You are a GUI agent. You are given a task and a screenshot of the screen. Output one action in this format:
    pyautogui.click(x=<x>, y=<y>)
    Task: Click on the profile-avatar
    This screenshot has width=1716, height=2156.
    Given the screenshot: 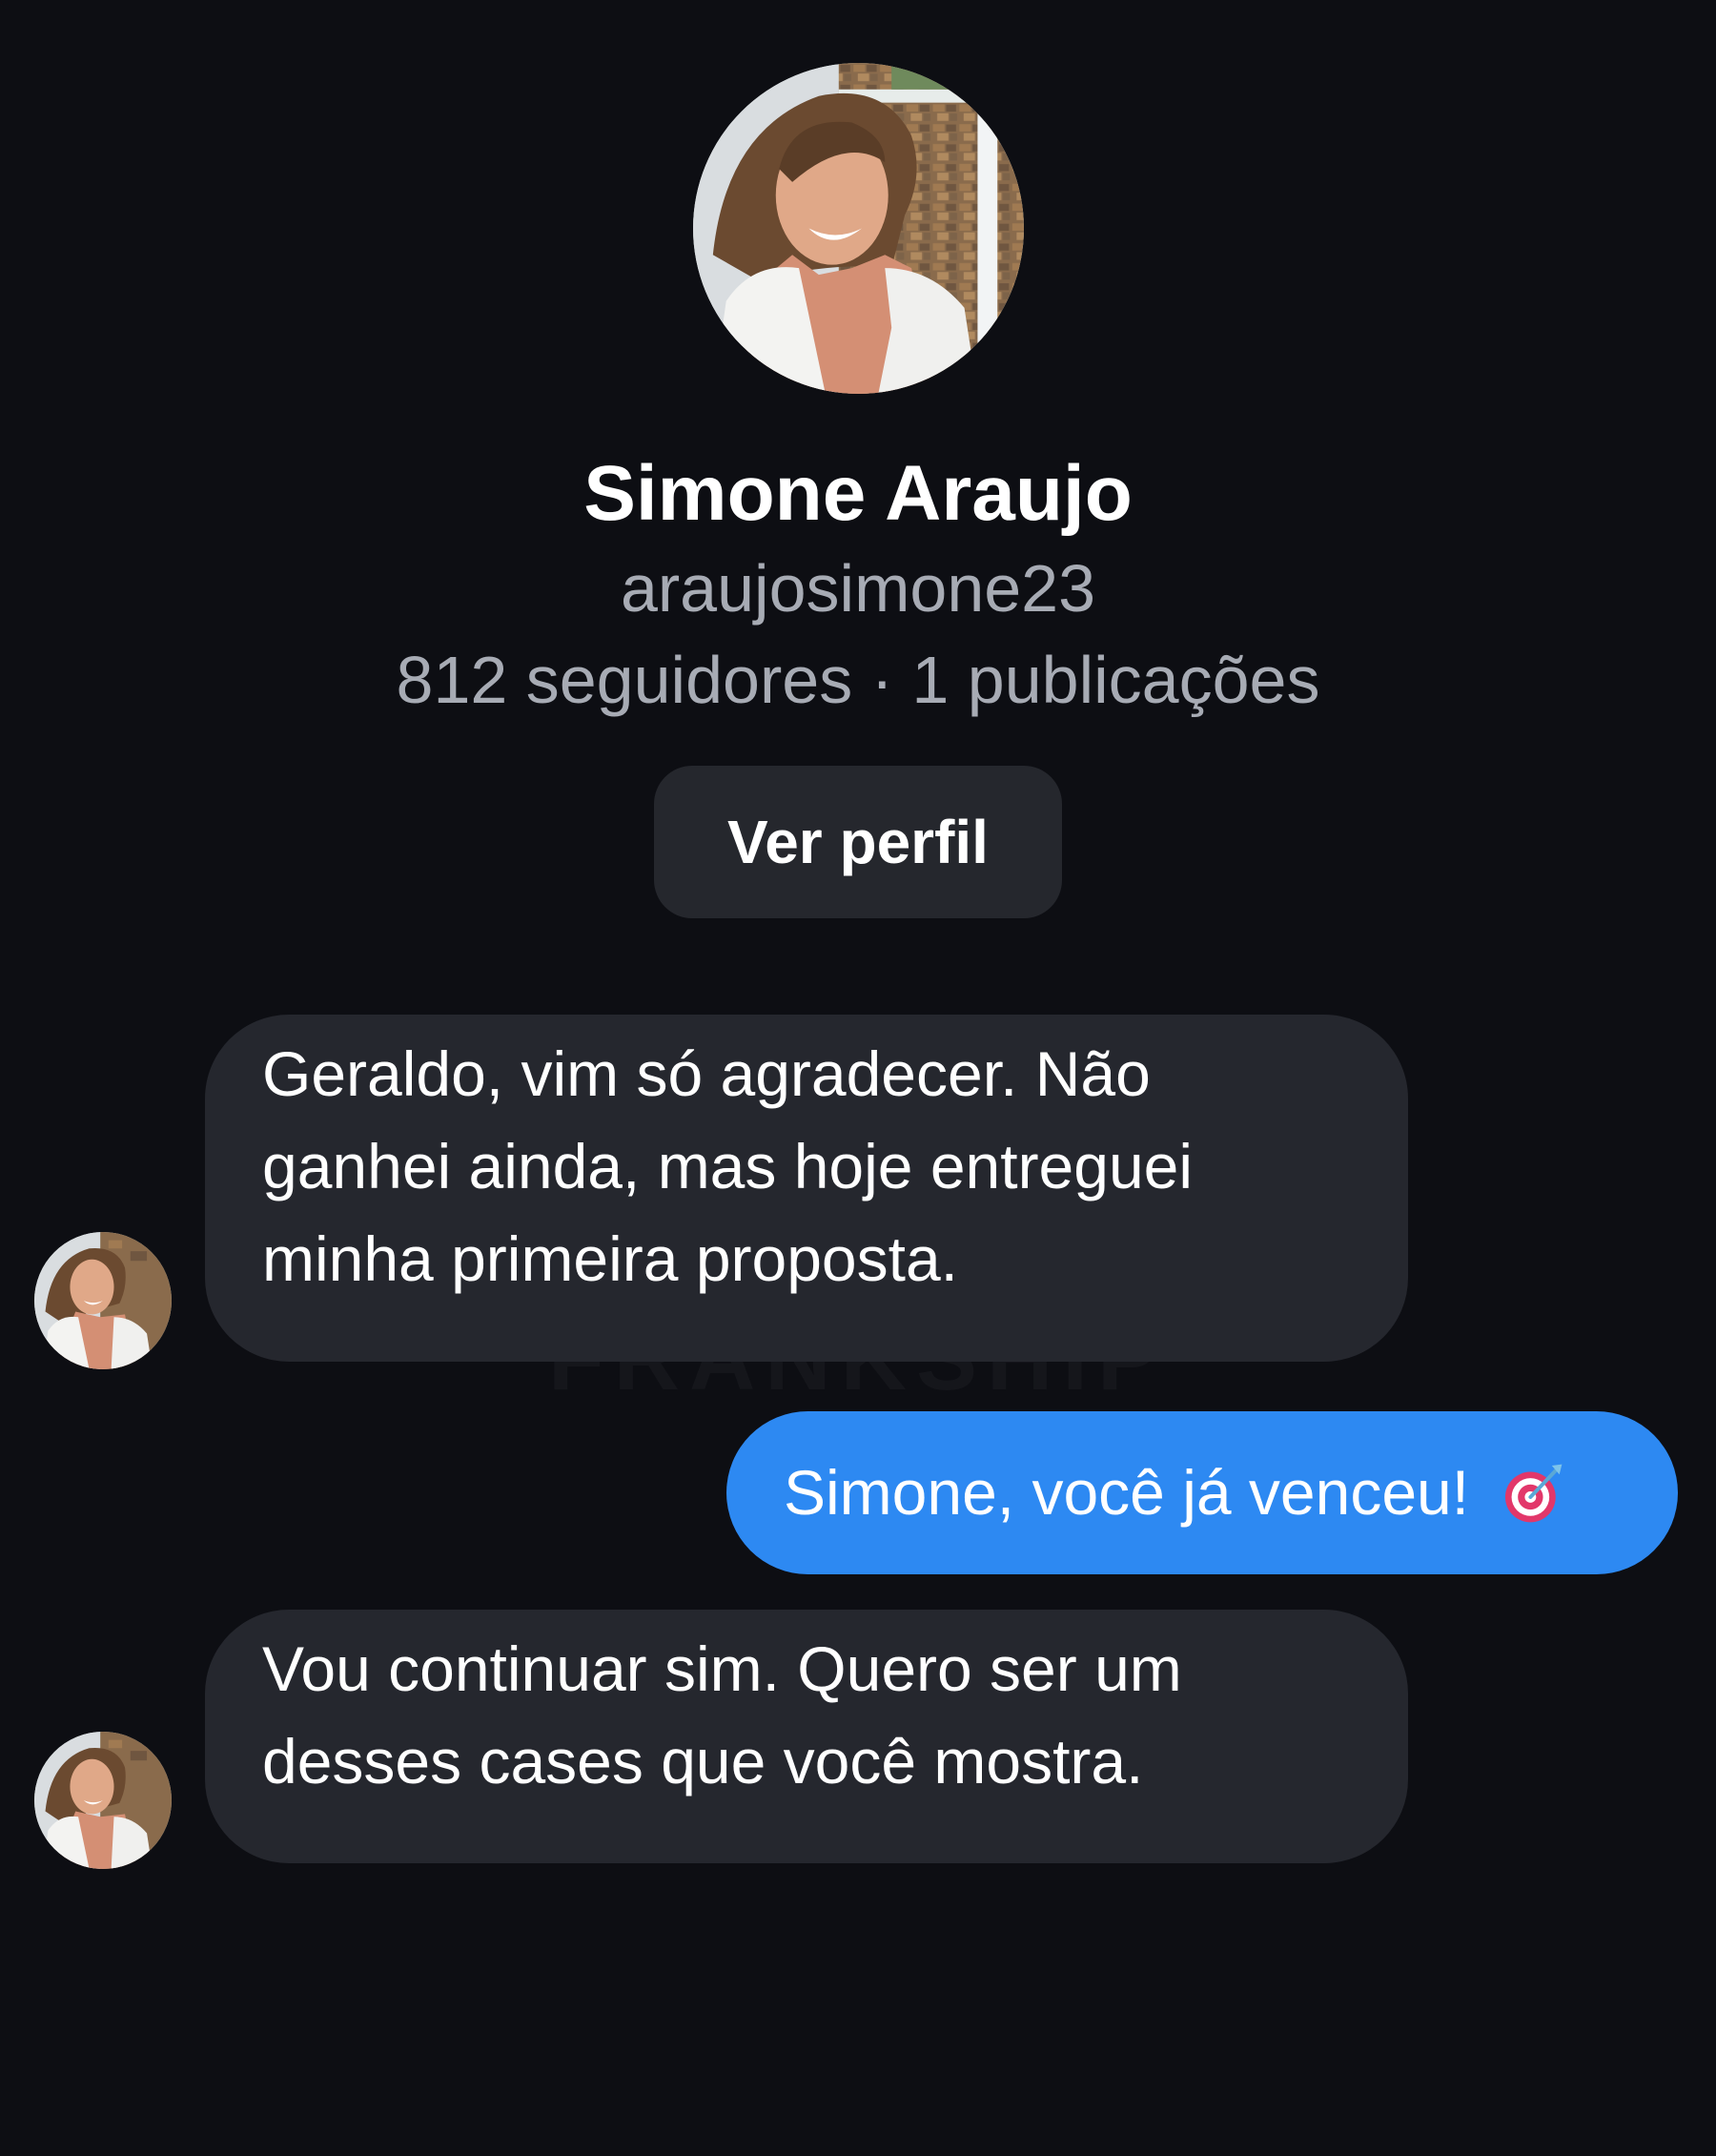 What is the action you would take?
    pyautogui.click(x=858, y=228)
    